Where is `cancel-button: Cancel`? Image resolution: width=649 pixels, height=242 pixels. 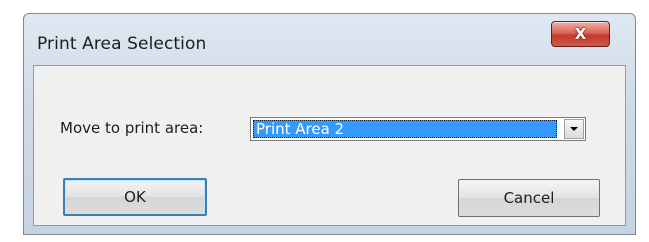
cancel-button: Cancel is located at coordinates (529, 198).